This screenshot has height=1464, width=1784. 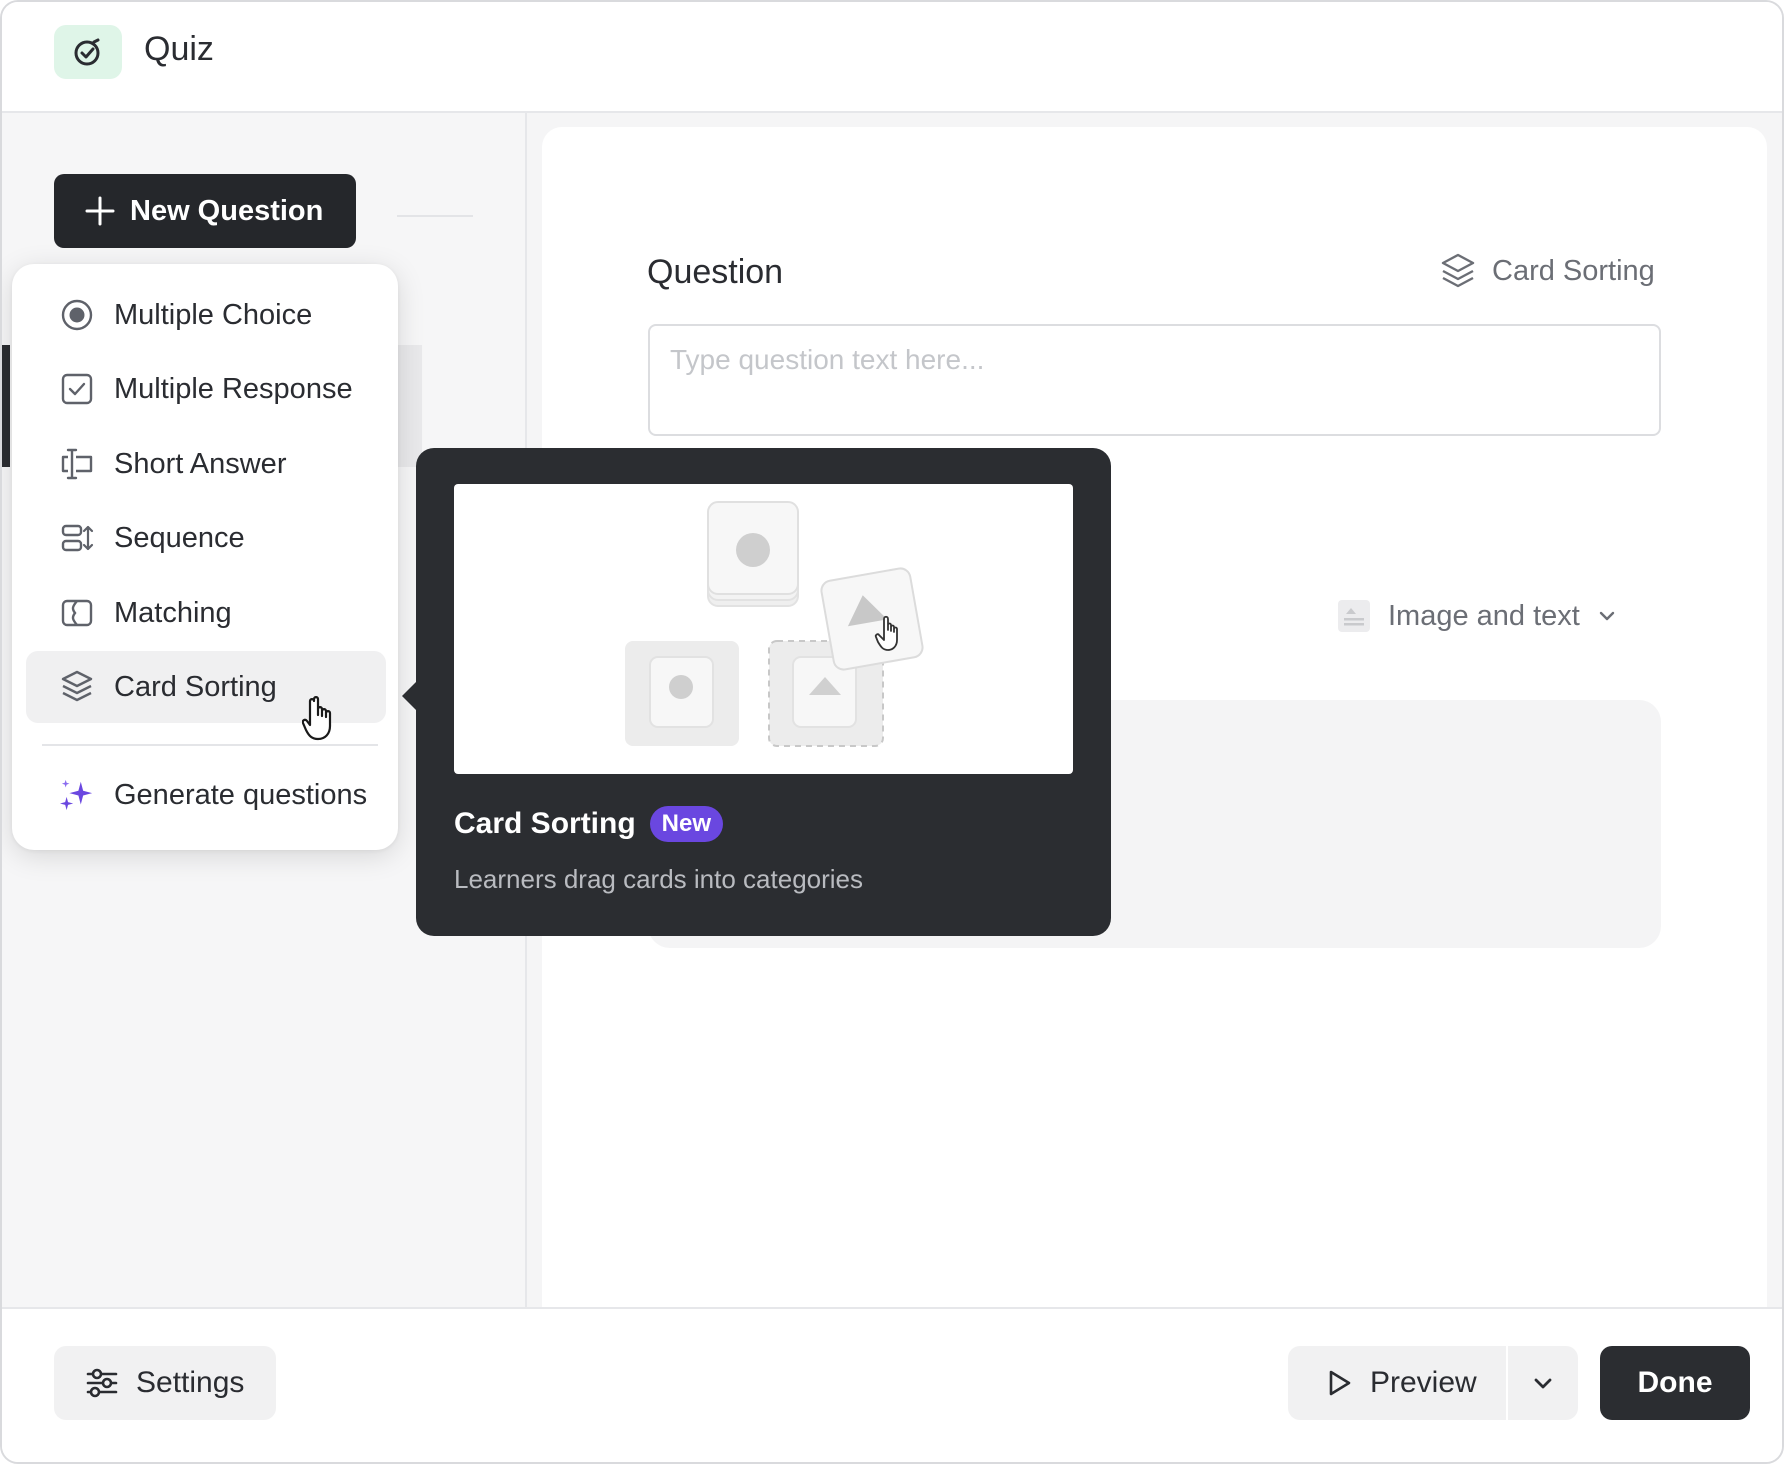 I want to click on preview-button: Preview, so click(x=1398, y=1383).